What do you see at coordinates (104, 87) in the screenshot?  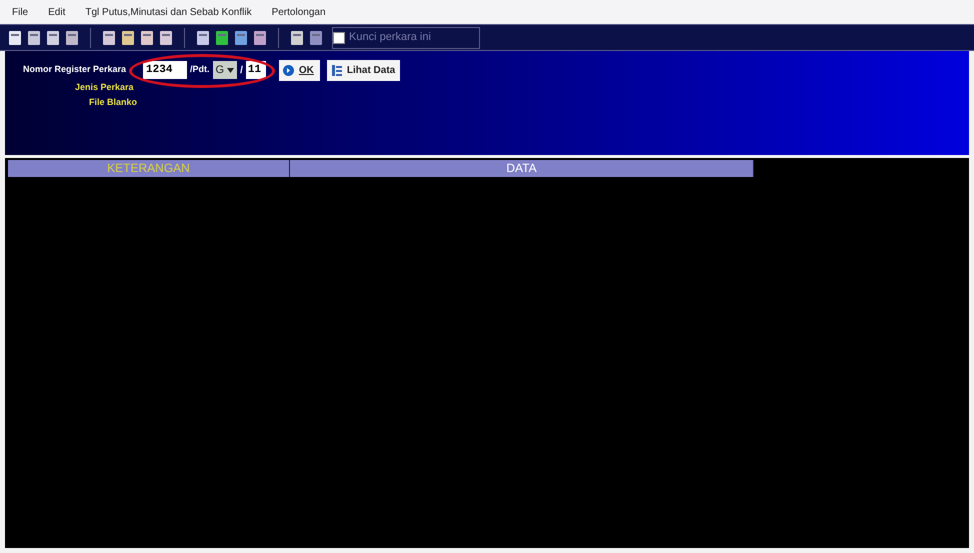 I see `field-label: Jenis Perkara` at bounding box center [104, 87].